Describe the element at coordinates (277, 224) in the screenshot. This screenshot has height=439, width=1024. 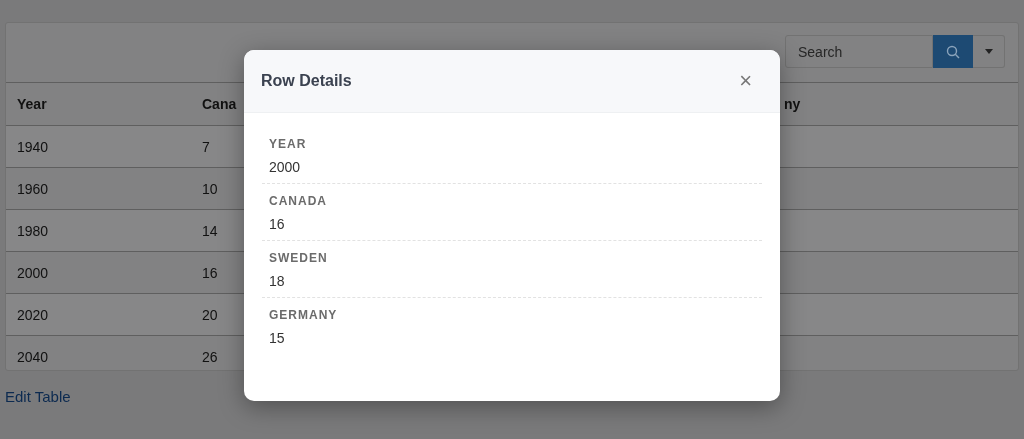
I see `field-value: 16` at that location.